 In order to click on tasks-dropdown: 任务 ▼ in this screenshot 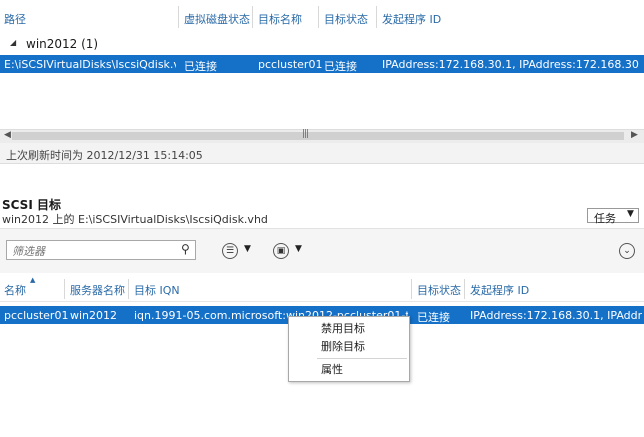, I will do `click(613, 216)`.